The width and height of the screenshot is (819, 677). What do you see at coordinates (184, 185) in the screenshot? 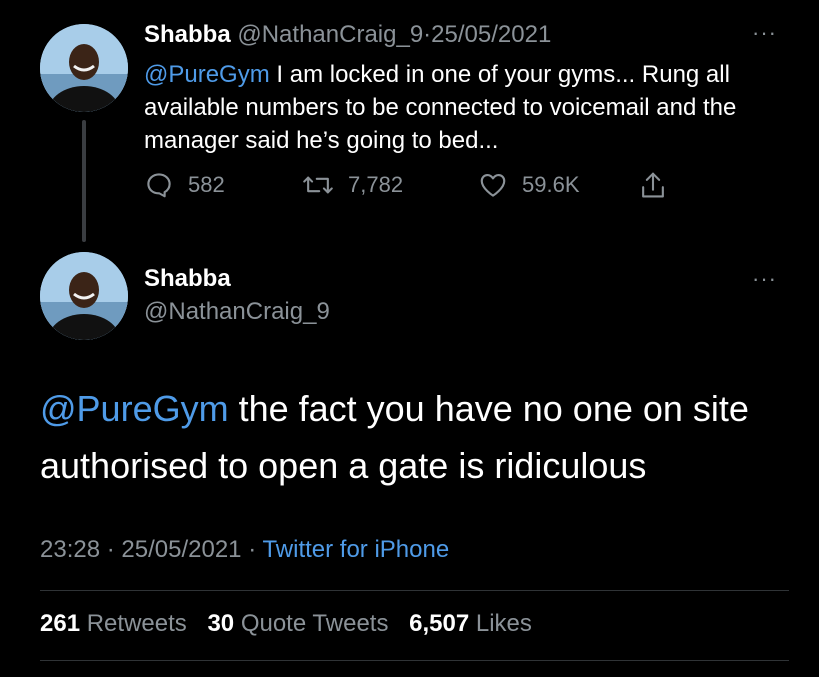
I see `reply-button: 582` at bounding box center [184, 185].